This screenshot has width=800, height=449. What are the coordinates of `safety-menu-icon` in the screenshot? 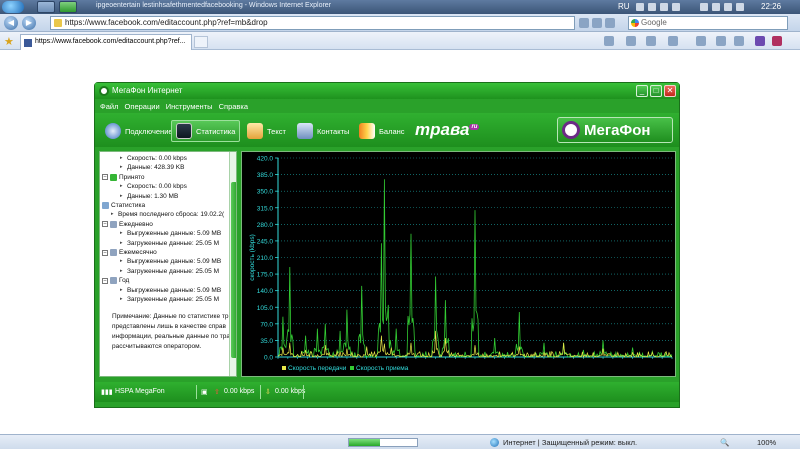 It's located at (721, 41).